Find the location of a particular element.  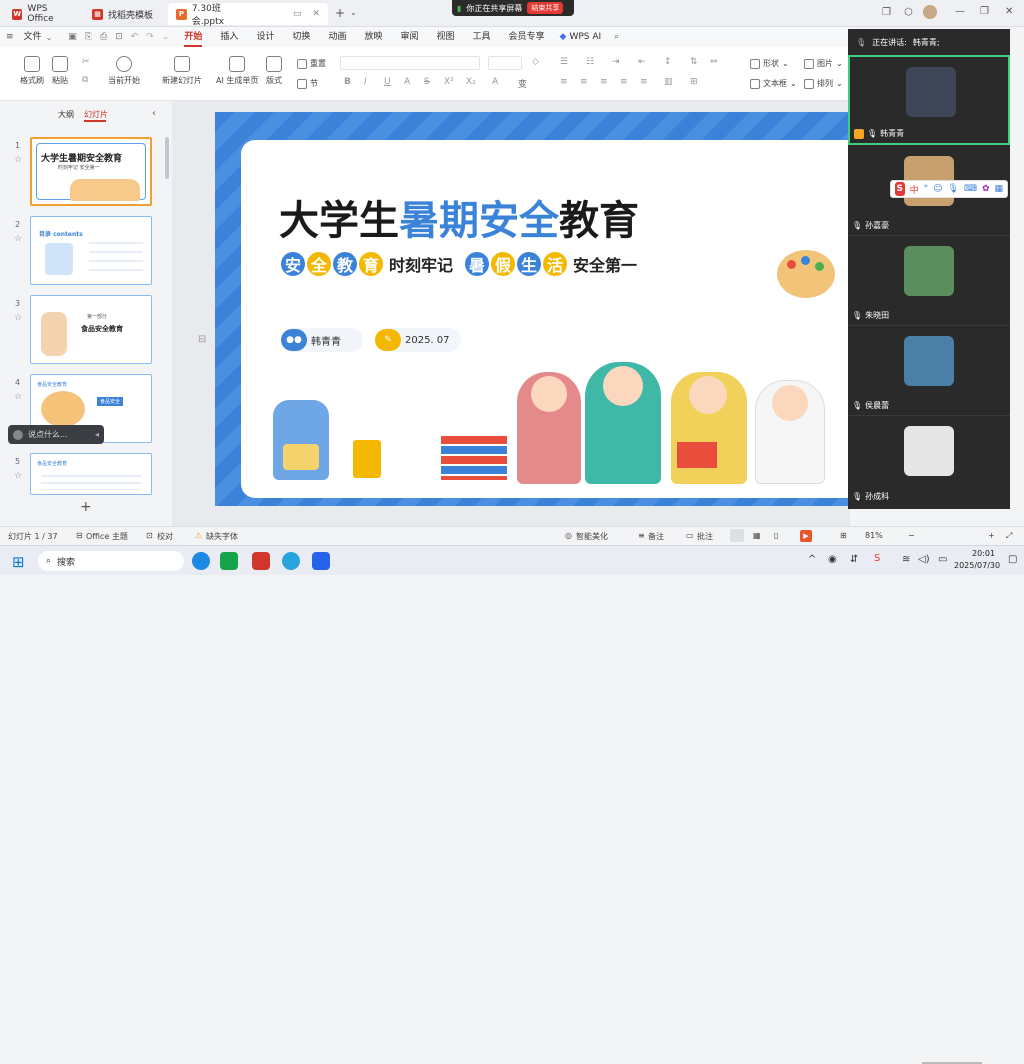

align-center-icon: ≡ is located at coordinates (584, 82).